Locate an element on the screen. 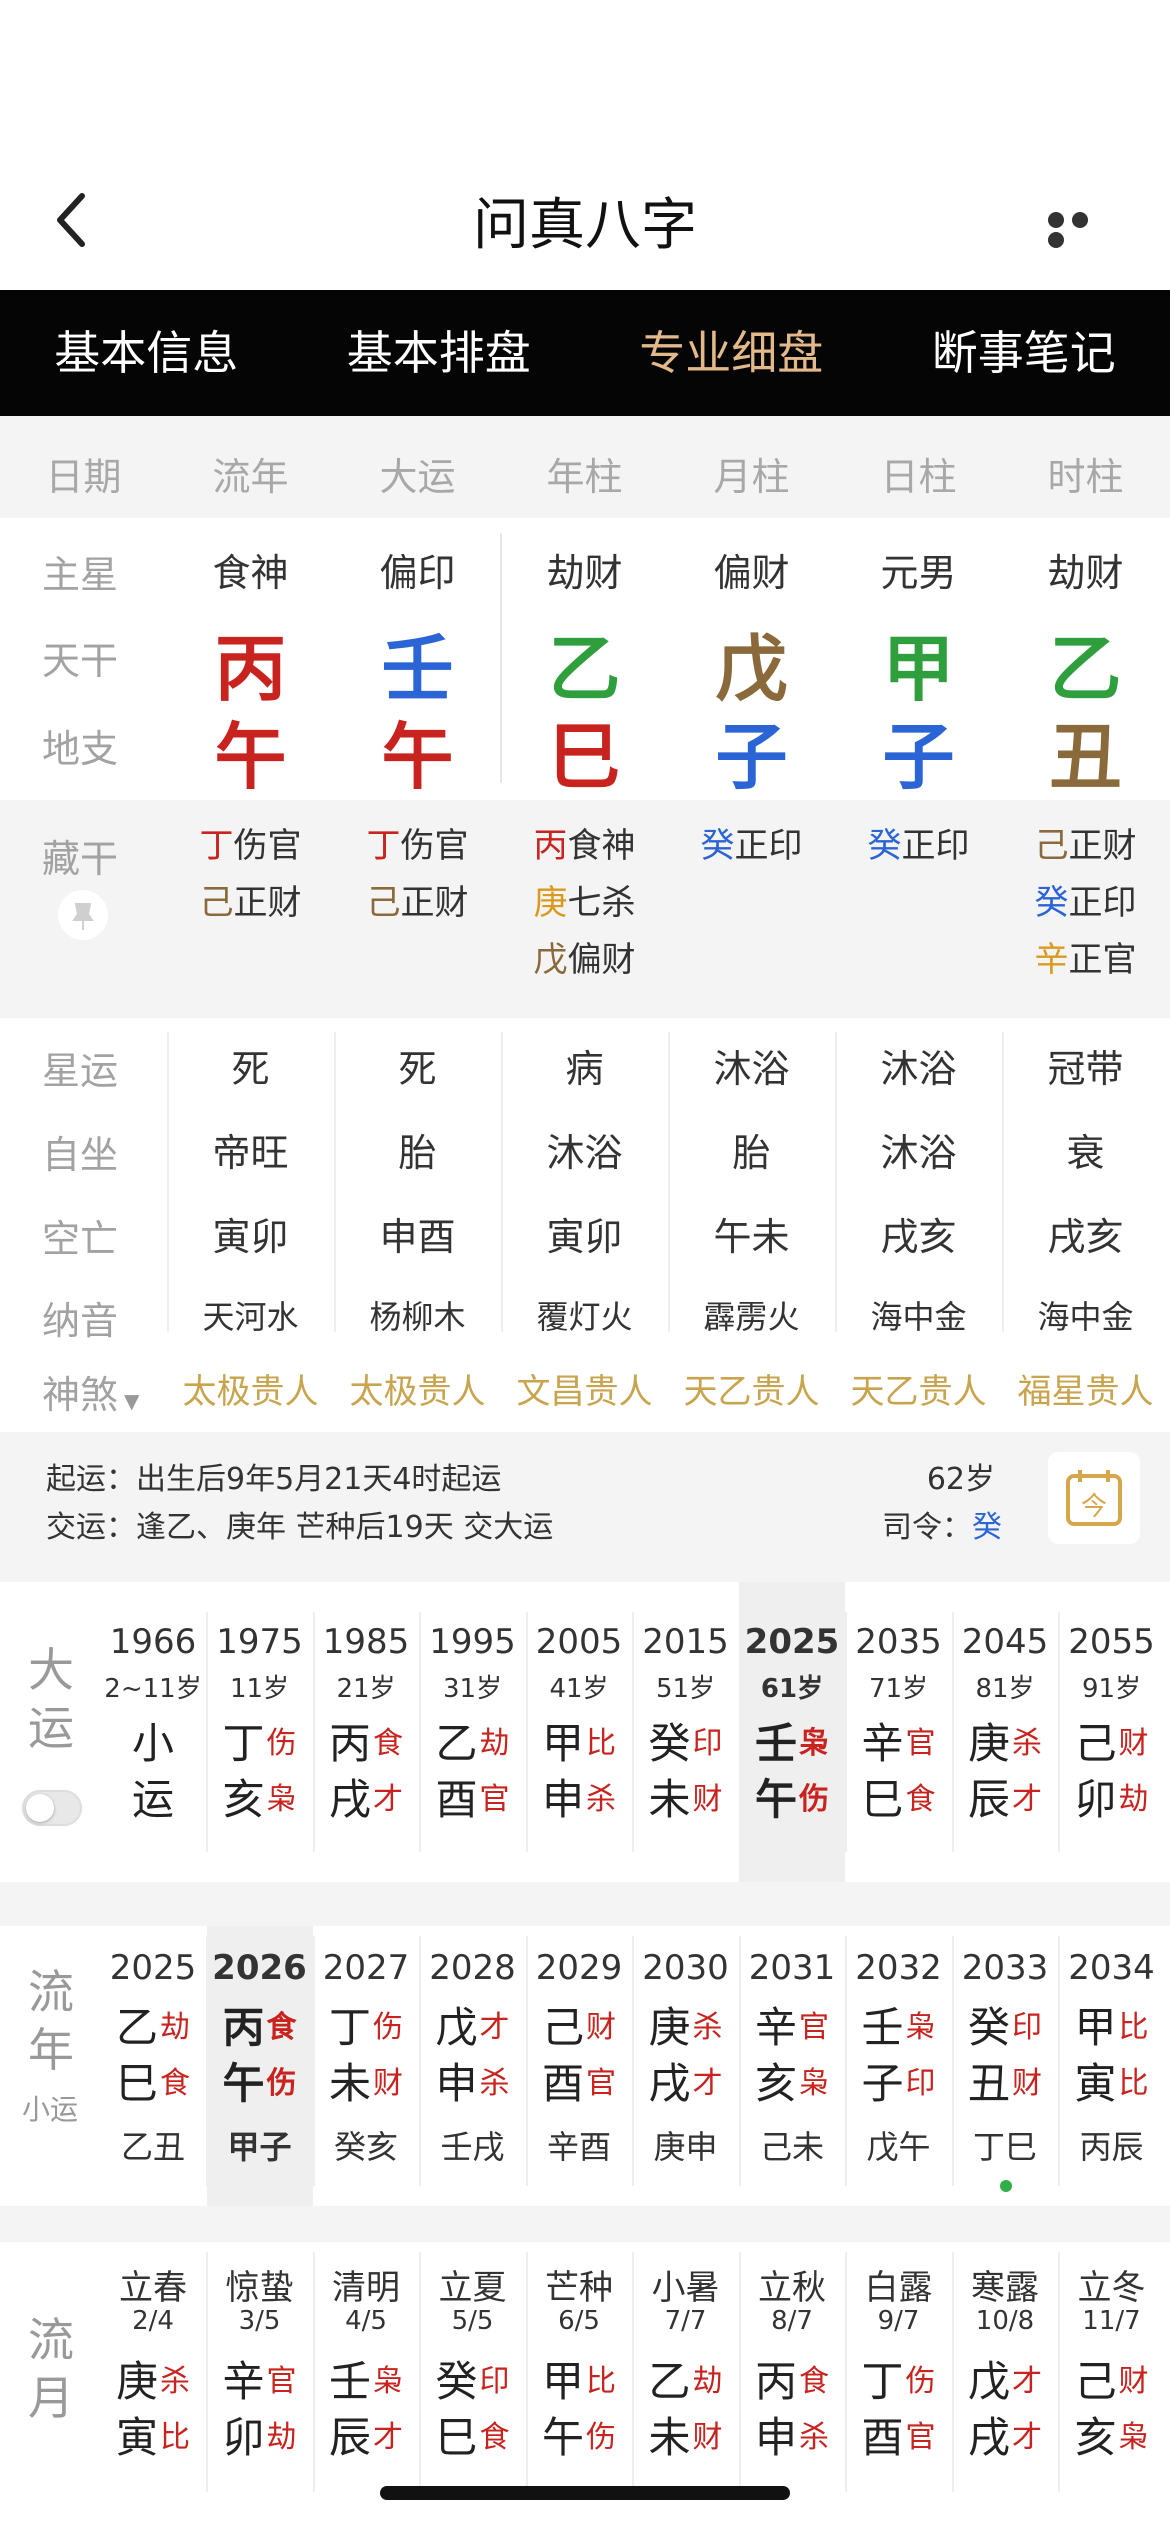 This screenshot has width=1170, height=2532. pillar-god-2: 文昌贵人 is located at coordinates (584, 1388).